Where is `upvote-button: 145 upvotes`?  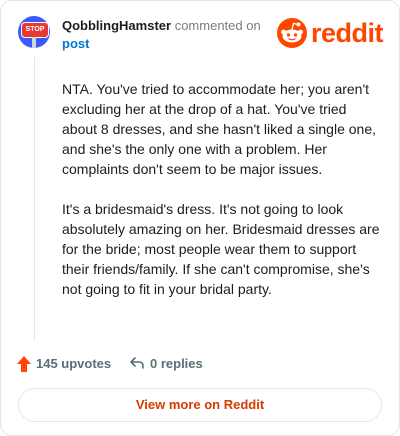
upvote-button: 145 upvotes is located at coordinates (66, 364).